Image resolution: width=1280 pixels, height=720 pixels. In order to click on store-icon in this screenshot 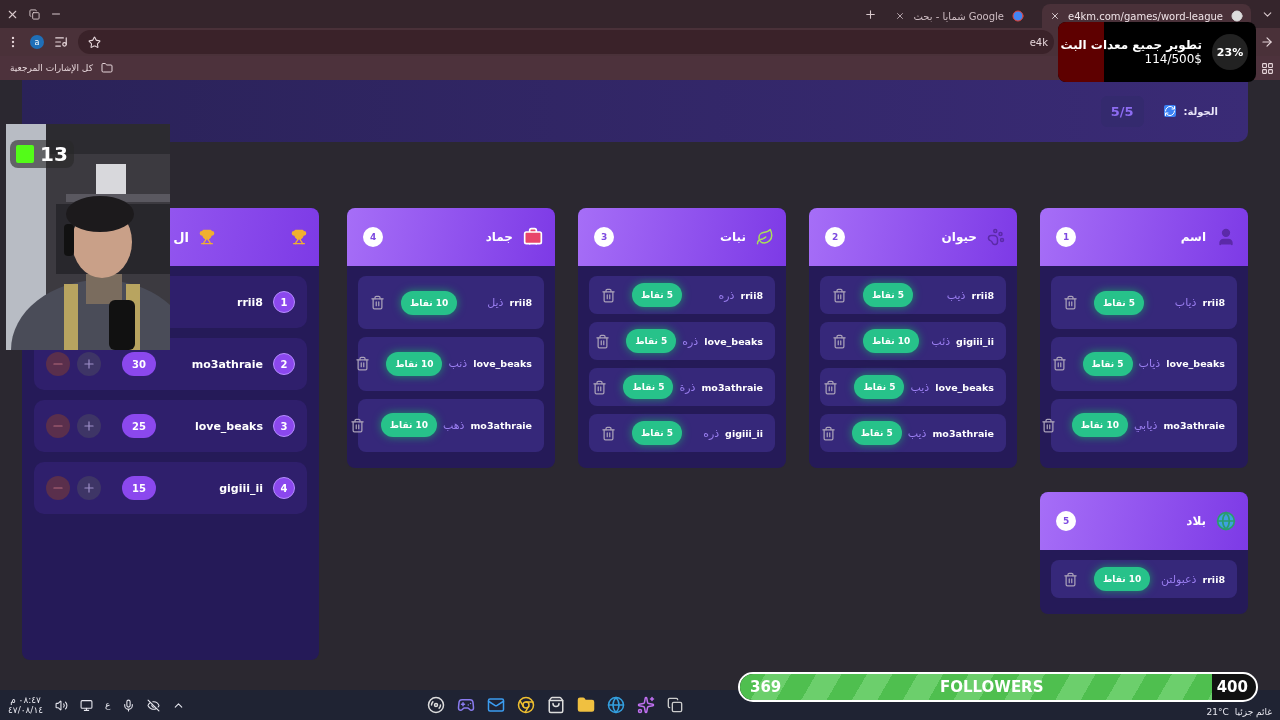, I will do `click(556, 705)`.